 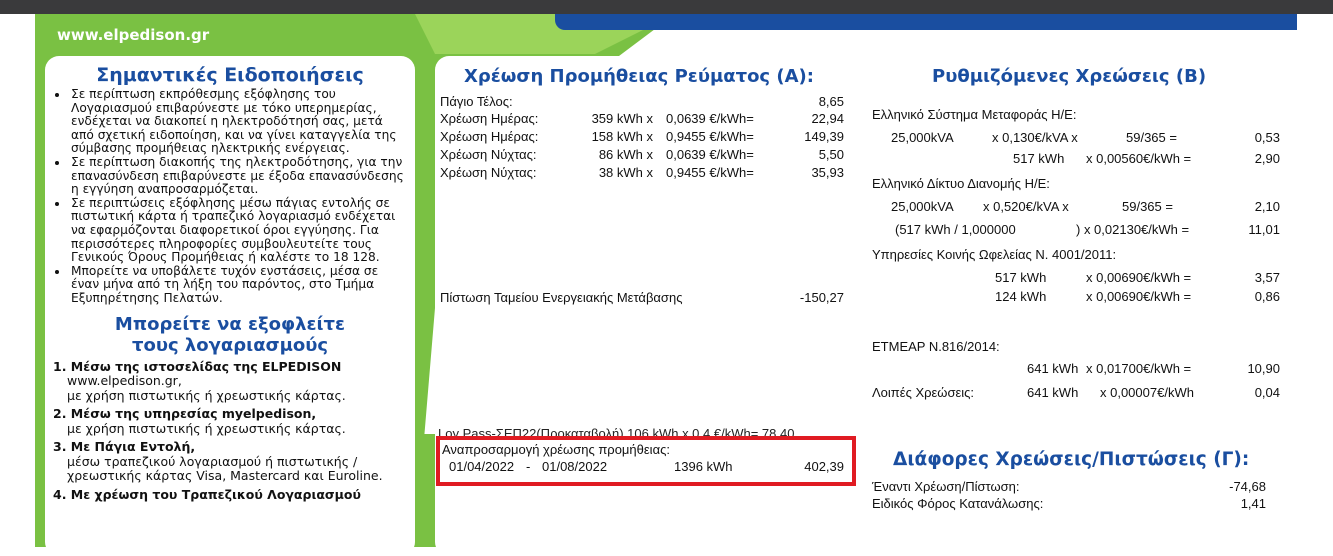 What do you see at coordinates (955, 229) in the screenshot?
I see `distribution-kwh: (517 kWh / 1,000000` at bounding box center [955, 229].